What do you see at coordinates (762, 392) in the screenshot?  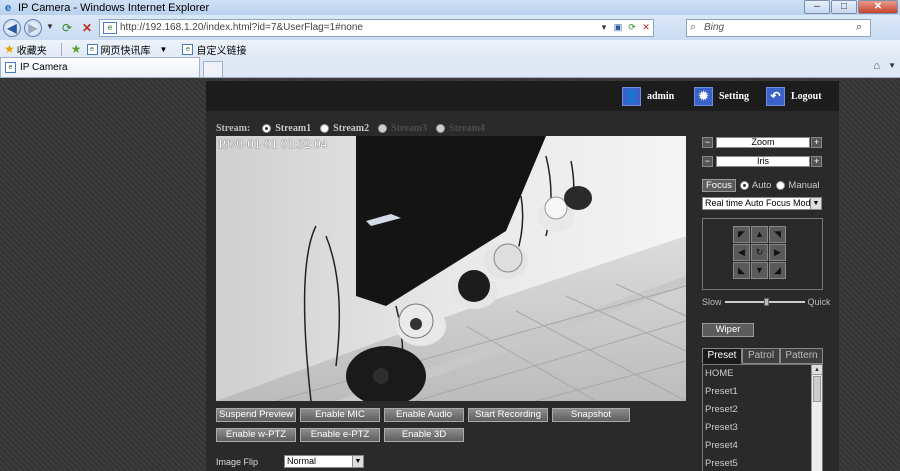 I see `list-item: Preset1` at bounding box center [762, 392].